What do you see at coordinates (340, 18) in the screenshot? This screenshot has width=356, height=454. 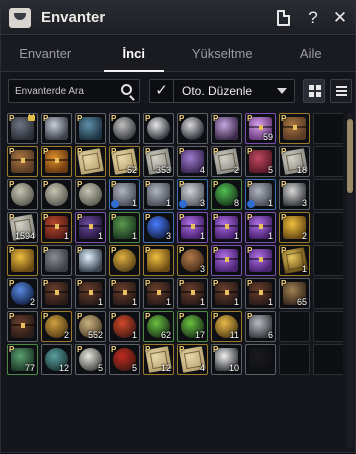 I see `close-button: ✕` at bounding box center [340, 18].